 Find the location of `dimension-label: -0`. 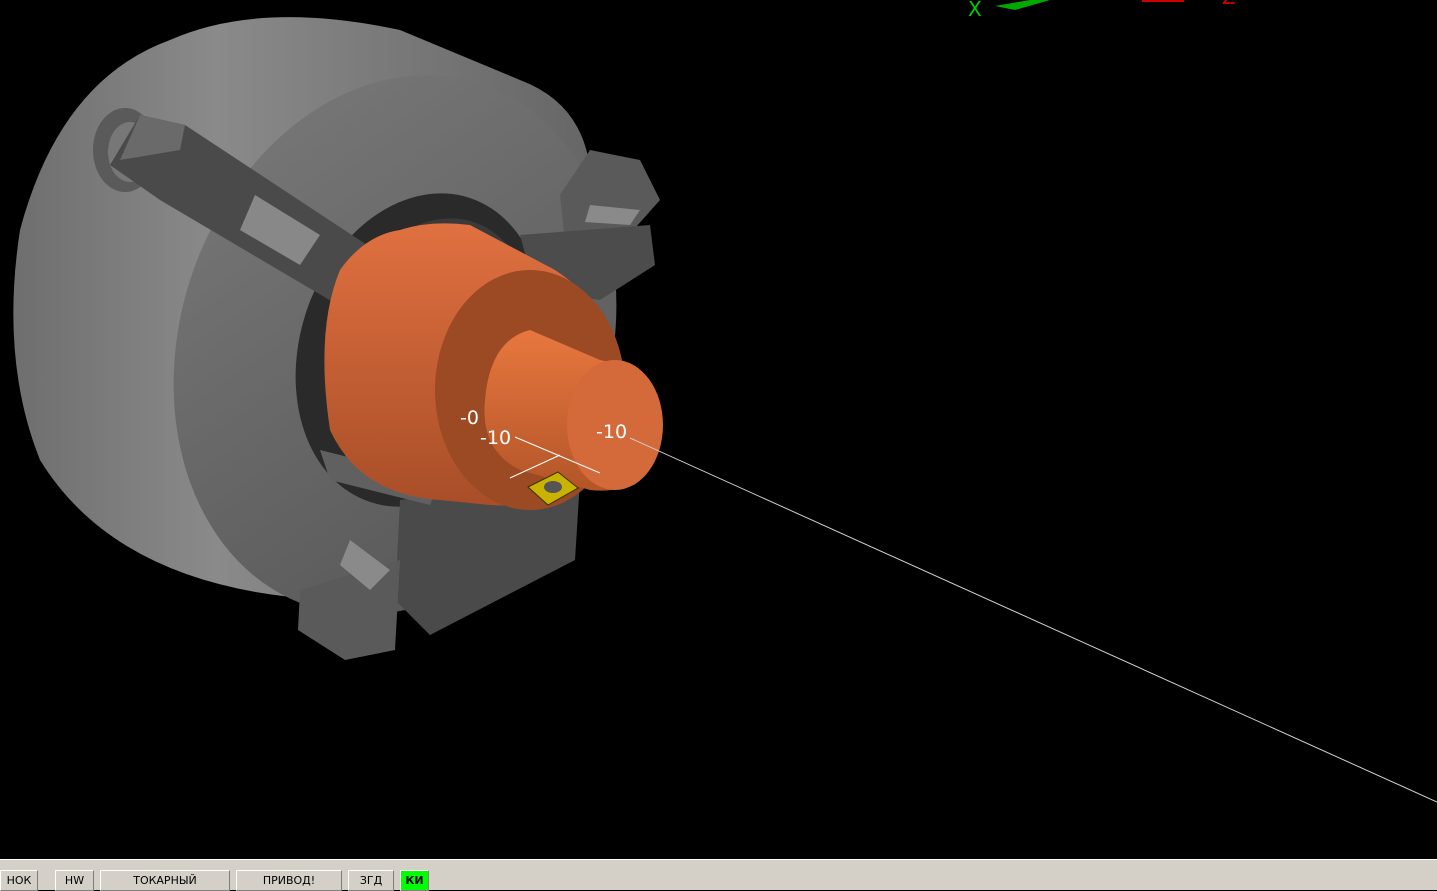

dimension-label: -0 is located at coordinates (469, 418).